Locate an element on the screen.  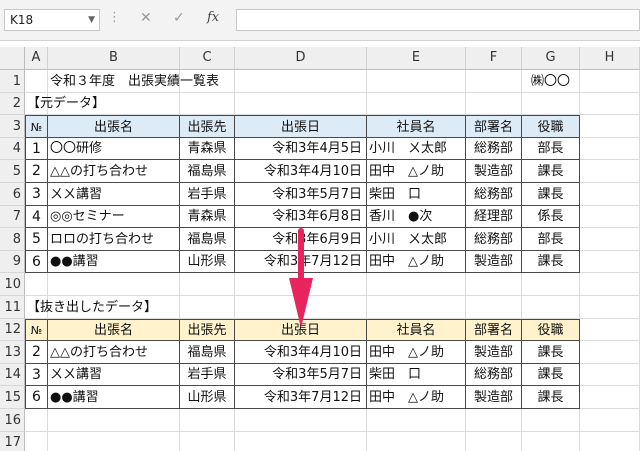
table-cell: 2 is located at coordinates (36, 171).